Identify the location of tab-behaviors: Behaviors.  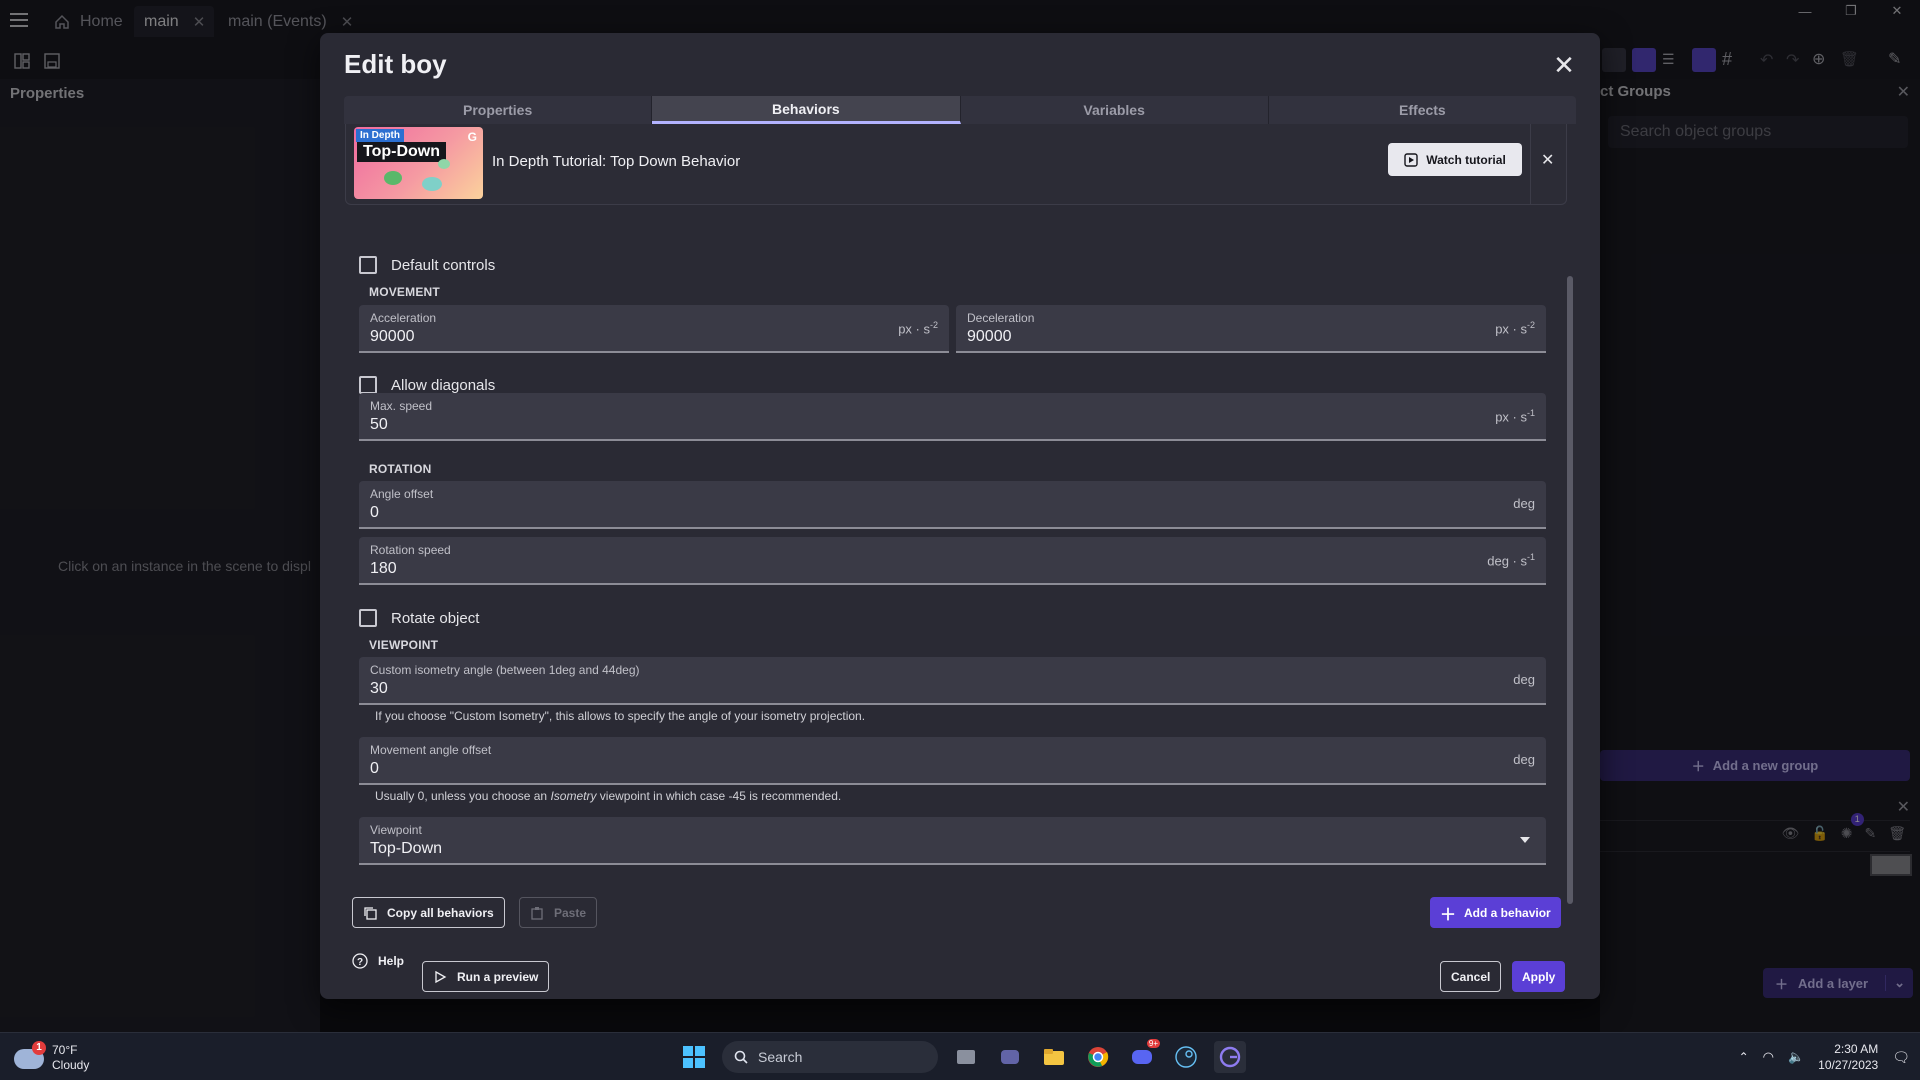
(806, 110).